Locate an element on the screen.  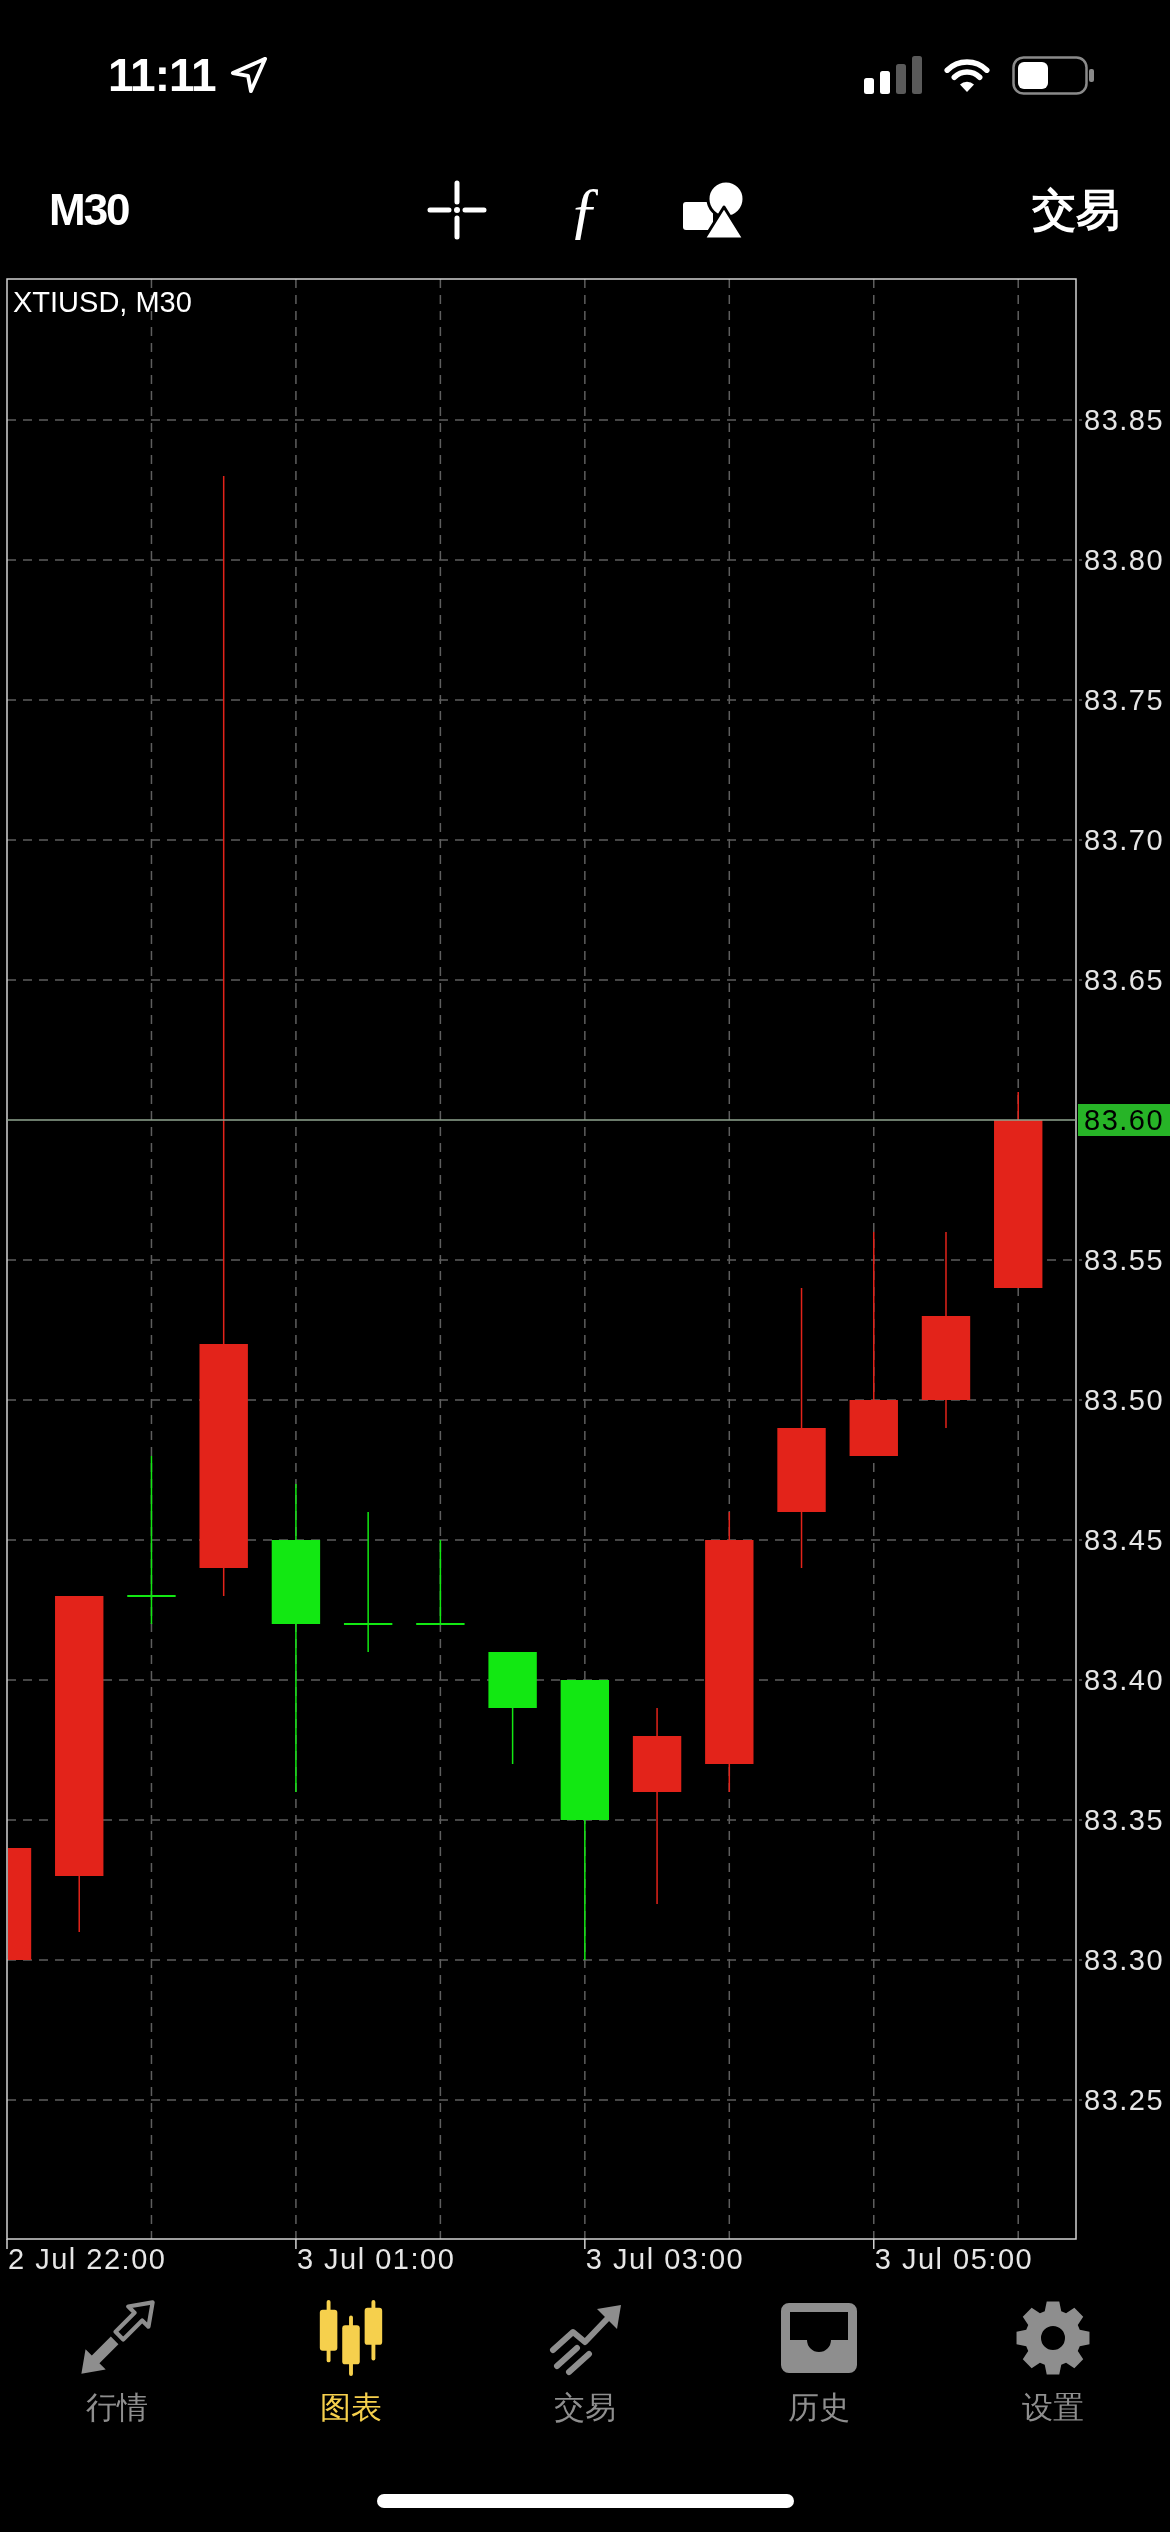
diagonal-arrows-icon is located at coordinates (117, 2338).